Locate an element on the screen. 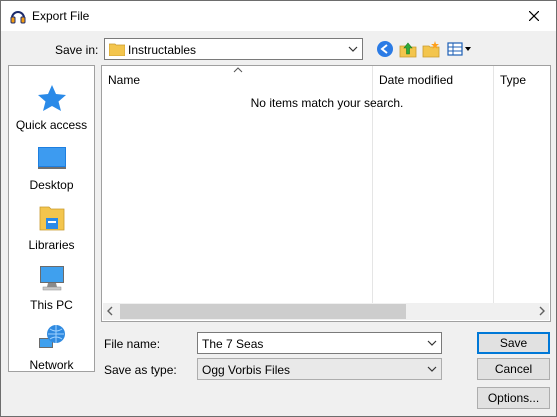 The width and height of the screenshot is (557, 417). new-folder-icon is located at coordinates (431, 49).